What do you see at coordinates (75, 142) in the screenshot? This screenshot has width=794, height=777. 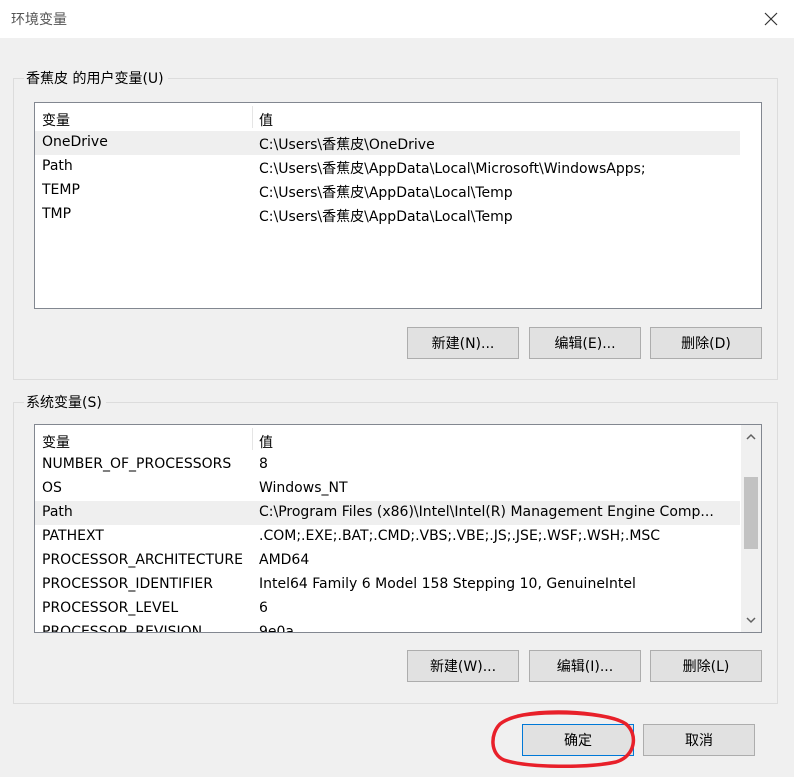 I see `variable-name: OneDrive` at bounding box center [75, 142].